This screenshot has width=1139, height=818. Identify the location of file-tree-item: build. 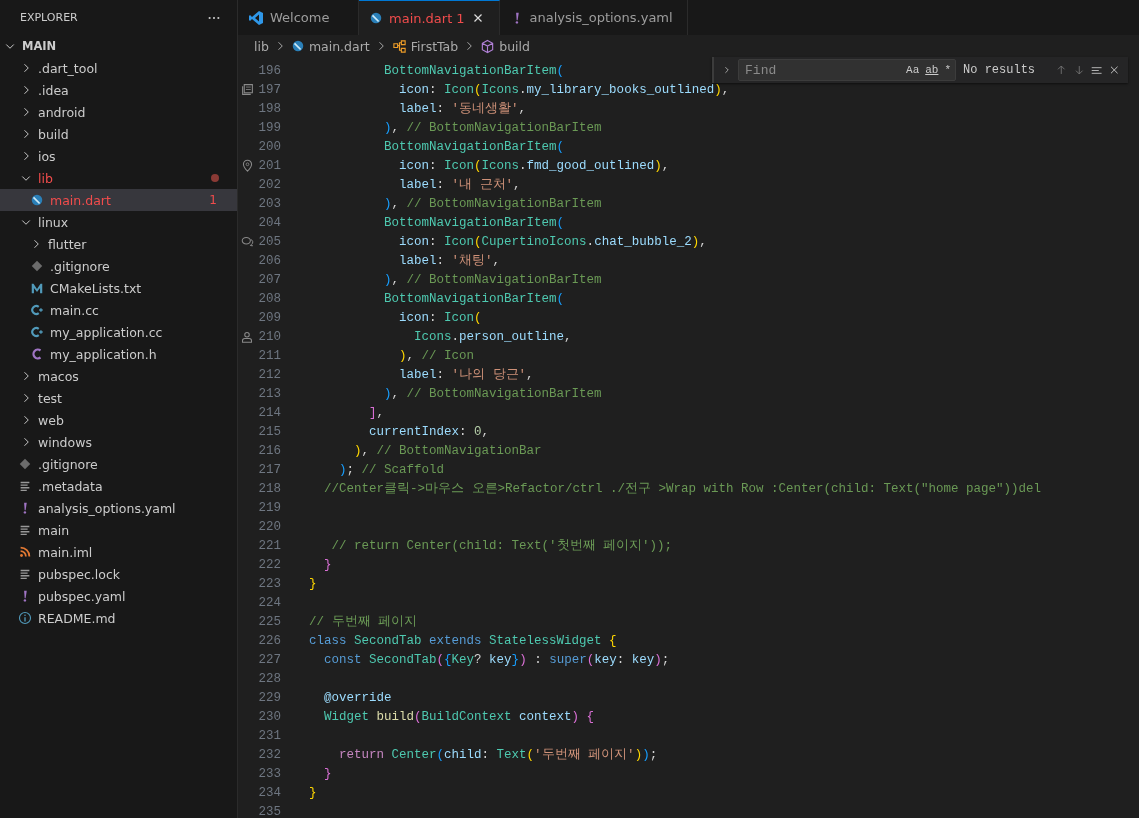
(118, 134).